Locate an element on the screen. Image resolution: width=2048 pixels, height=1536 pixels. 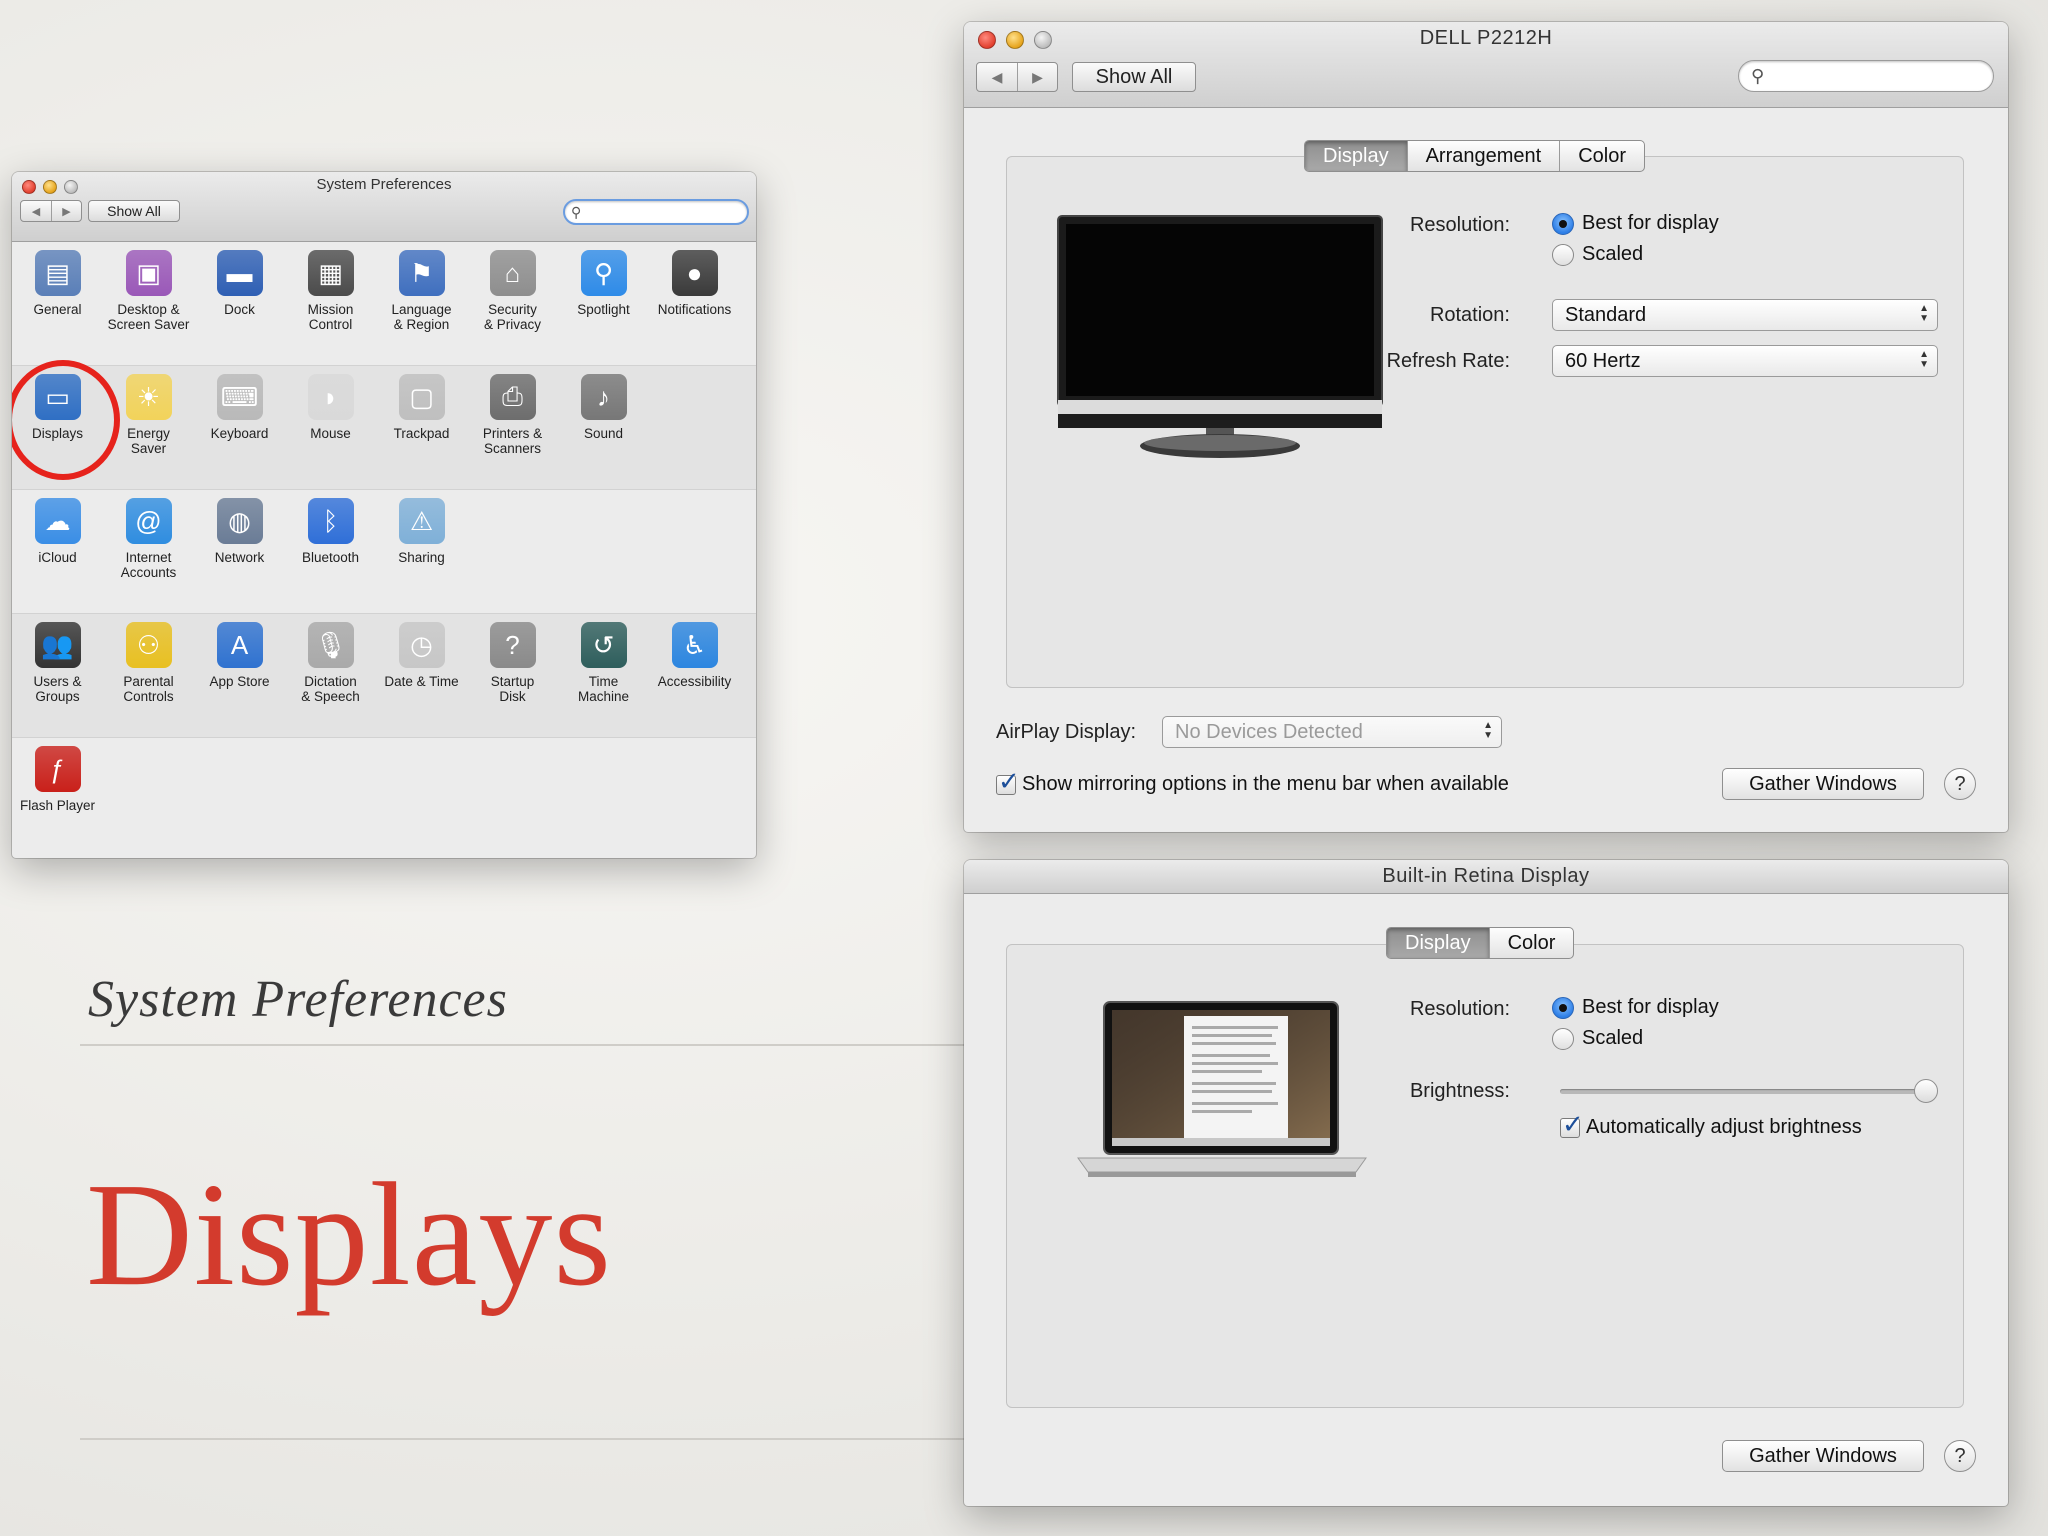
pref-pane-bluetooth: ᛒ Bluetooth is located at coordinates (330, 551).